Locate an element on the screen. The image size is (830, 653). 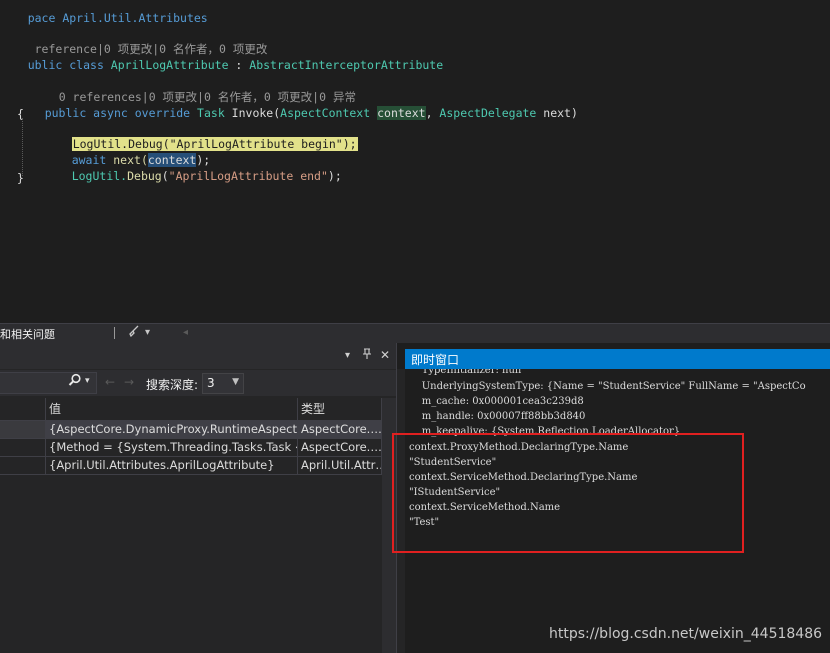
search-depth-select: 3 ▼ is located at coordinates (223, 383).